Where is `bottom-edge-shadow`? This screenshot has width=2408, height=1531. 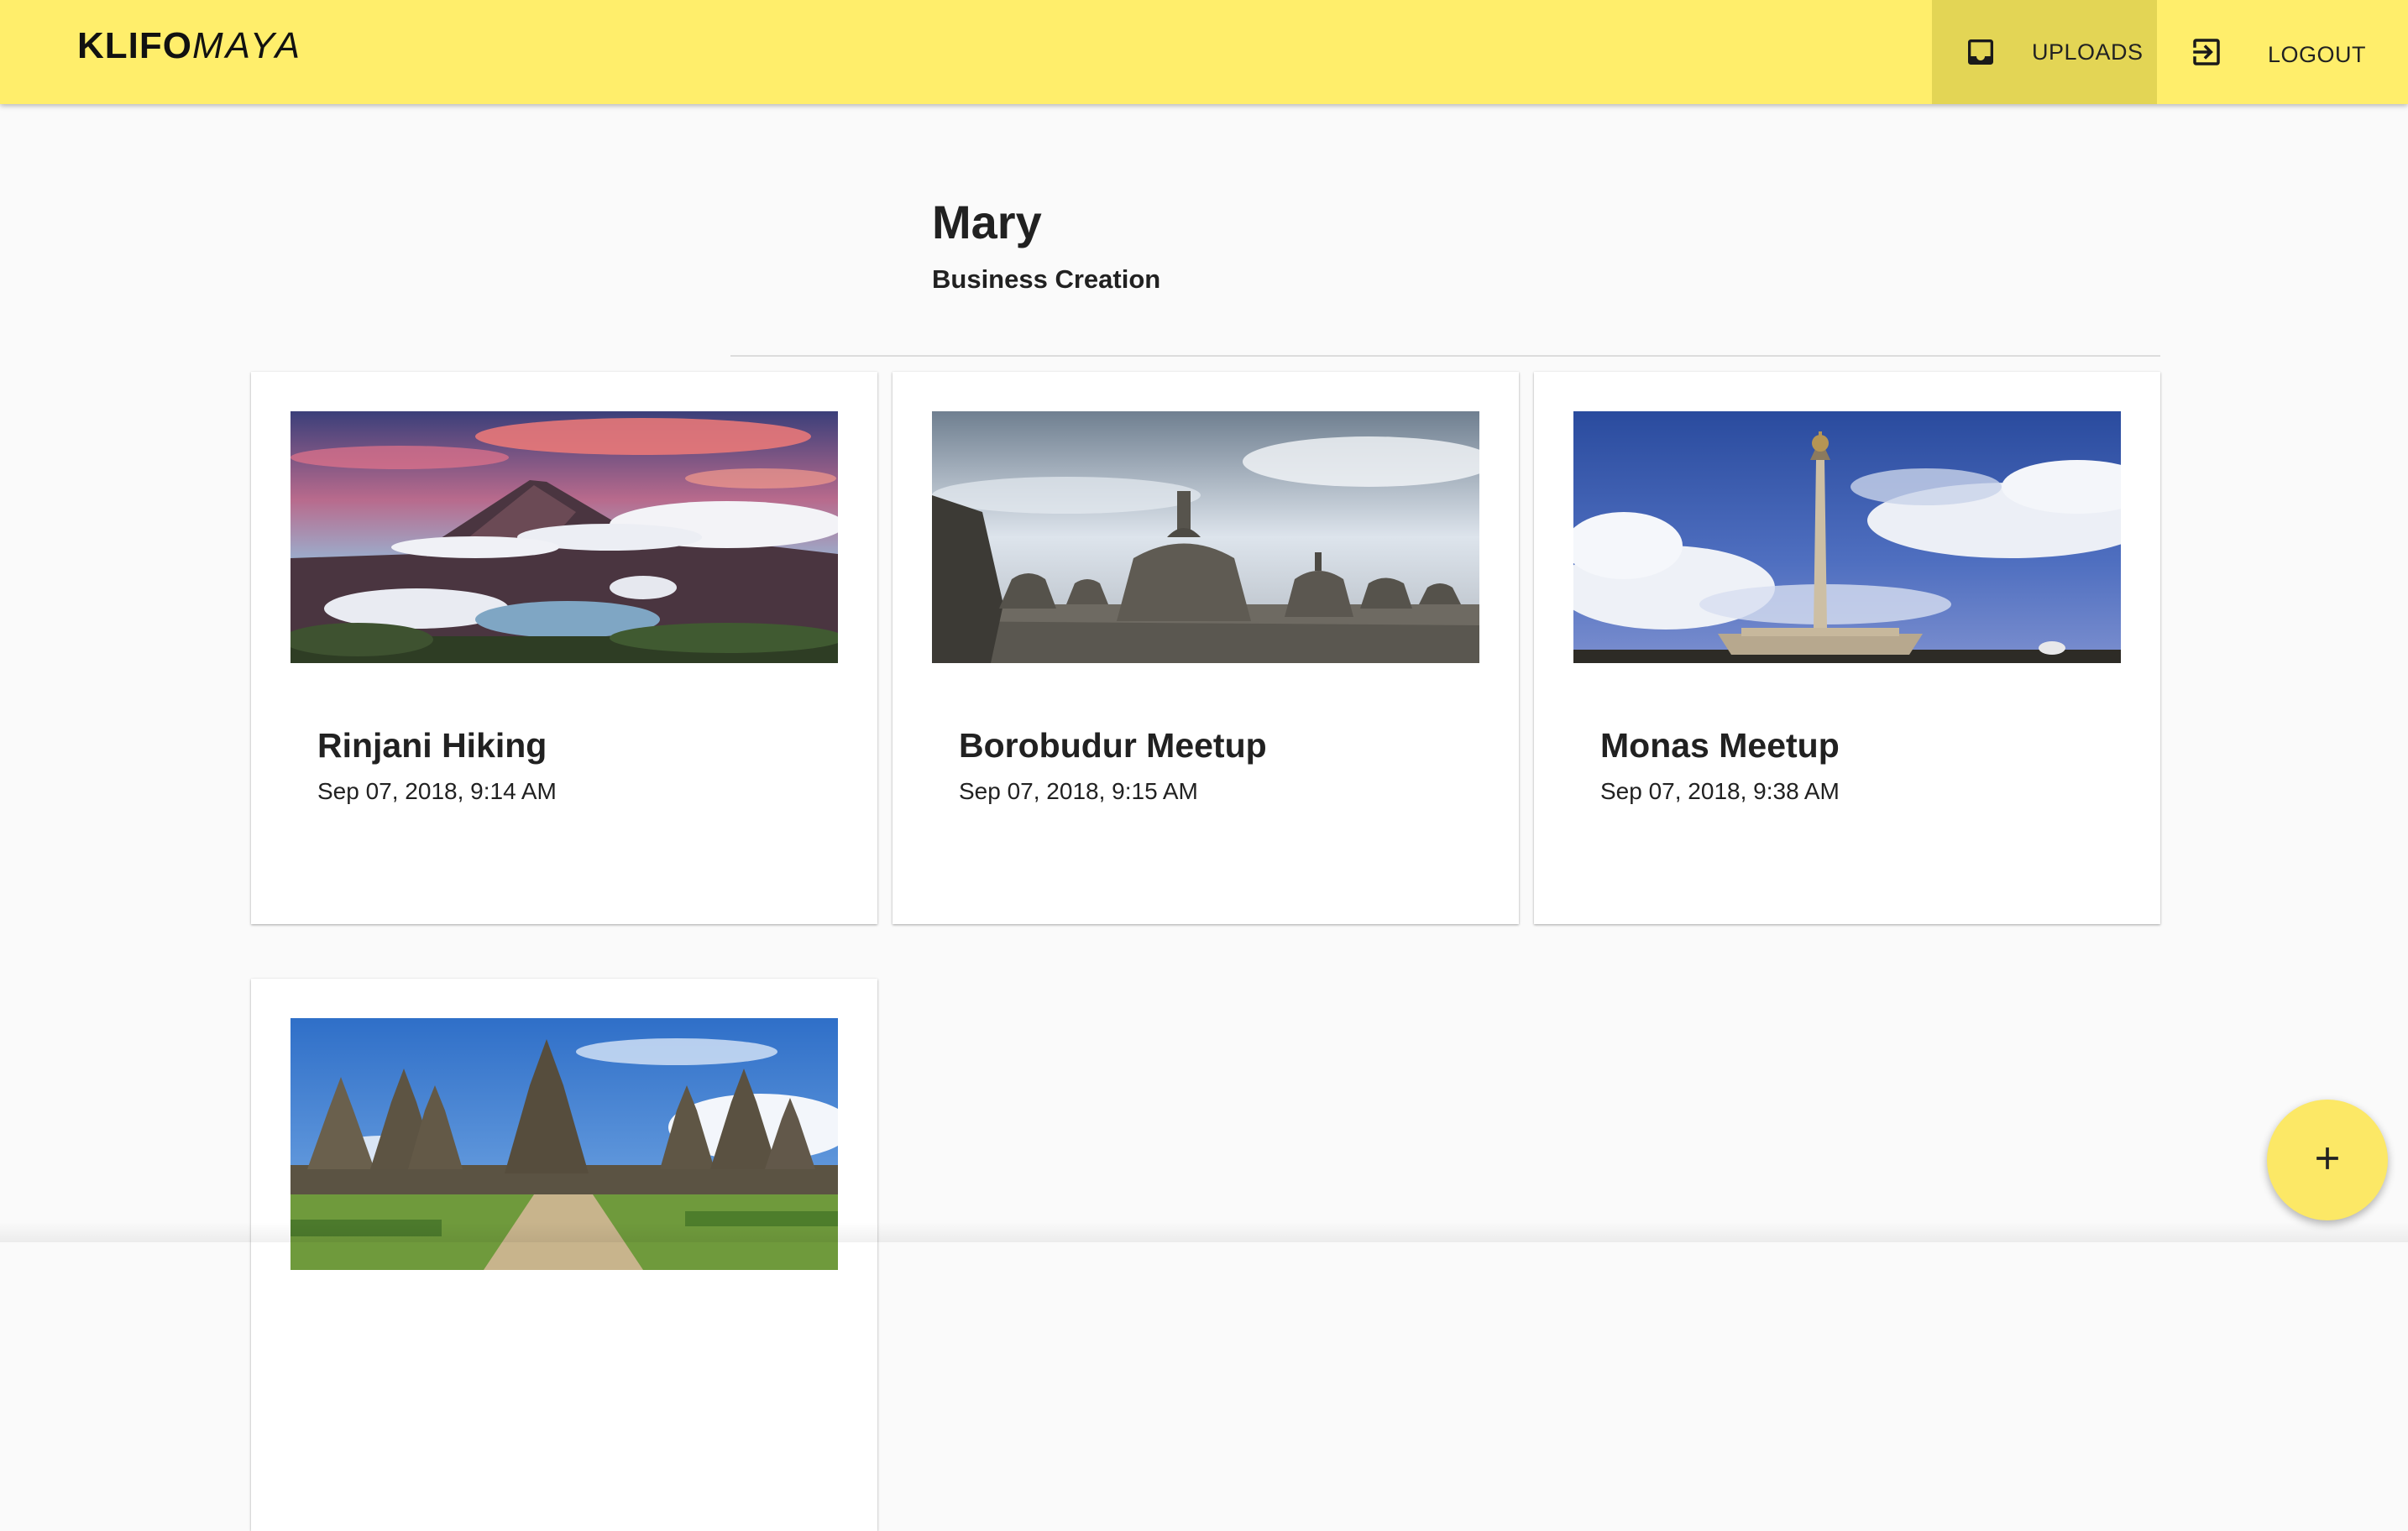
bottom-edge-shadow is located at coordinates (1204, 1232).